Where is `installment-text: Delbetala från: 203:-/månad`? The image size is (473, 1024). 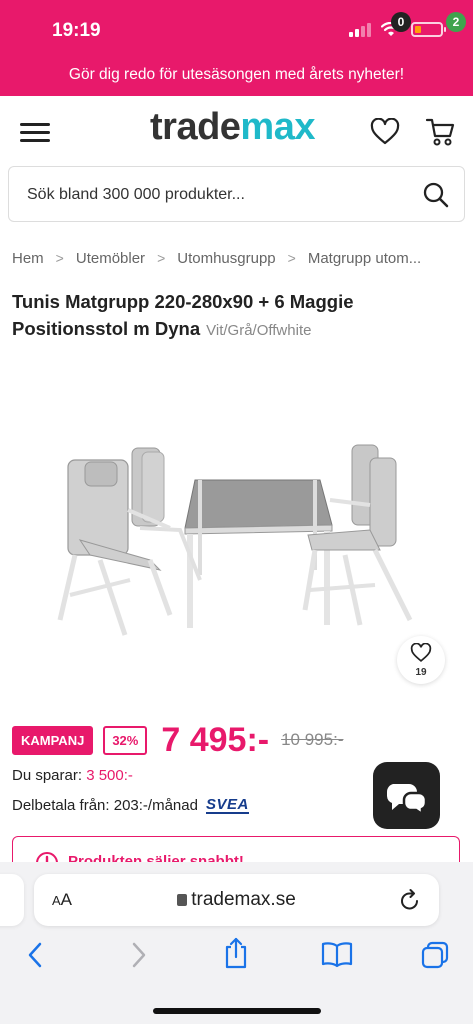 installment-text: Delbetala från: 203:-/månad is located at coordinates (105, 805).